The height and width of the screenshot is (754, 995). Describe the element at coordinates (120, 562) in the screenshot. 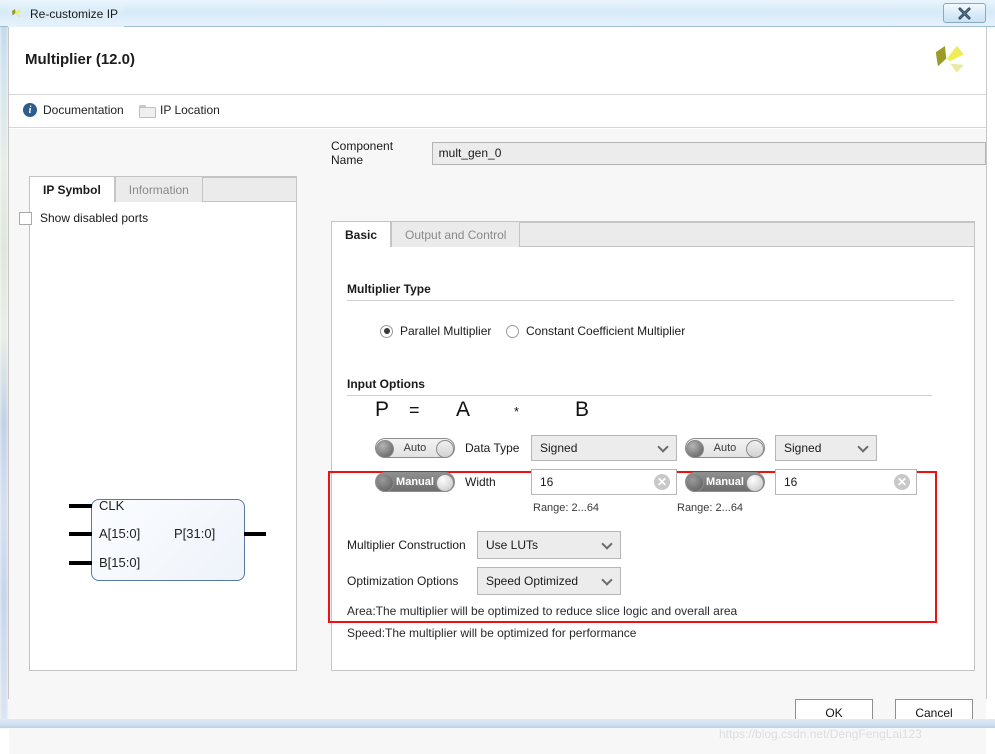

I see `port-label-b: B[15:0]` at that location.